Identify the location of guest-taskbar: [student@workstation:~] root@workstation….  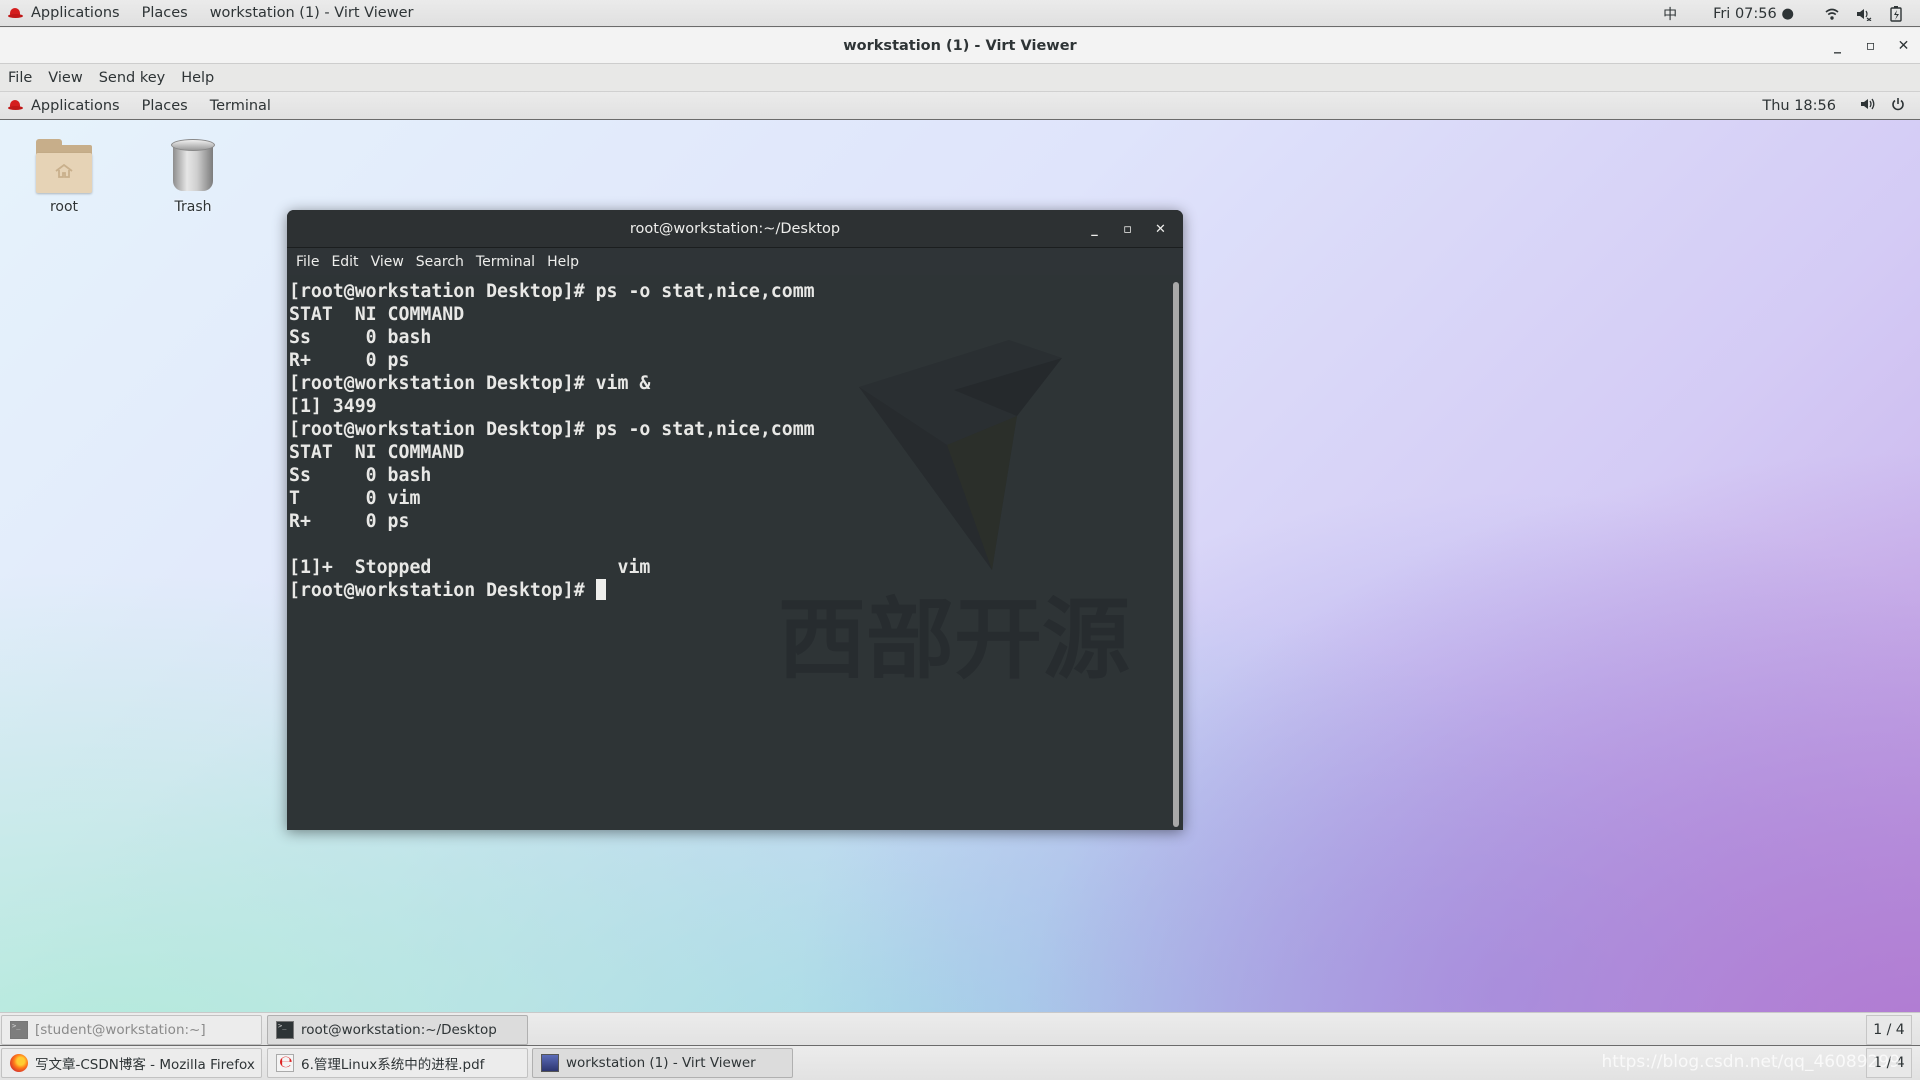
(960, 1029).